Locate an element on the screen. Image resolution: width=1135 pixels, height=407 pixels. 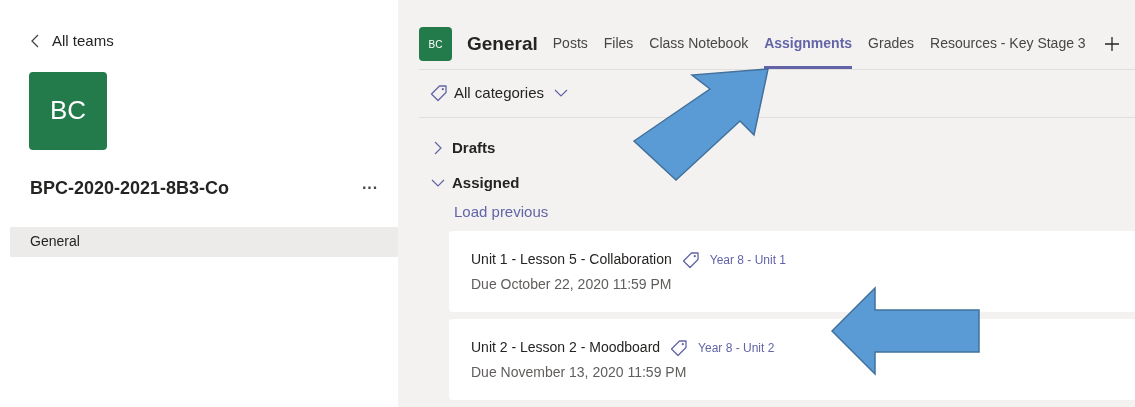
tab: Posts is located at coordinates (570, 44).